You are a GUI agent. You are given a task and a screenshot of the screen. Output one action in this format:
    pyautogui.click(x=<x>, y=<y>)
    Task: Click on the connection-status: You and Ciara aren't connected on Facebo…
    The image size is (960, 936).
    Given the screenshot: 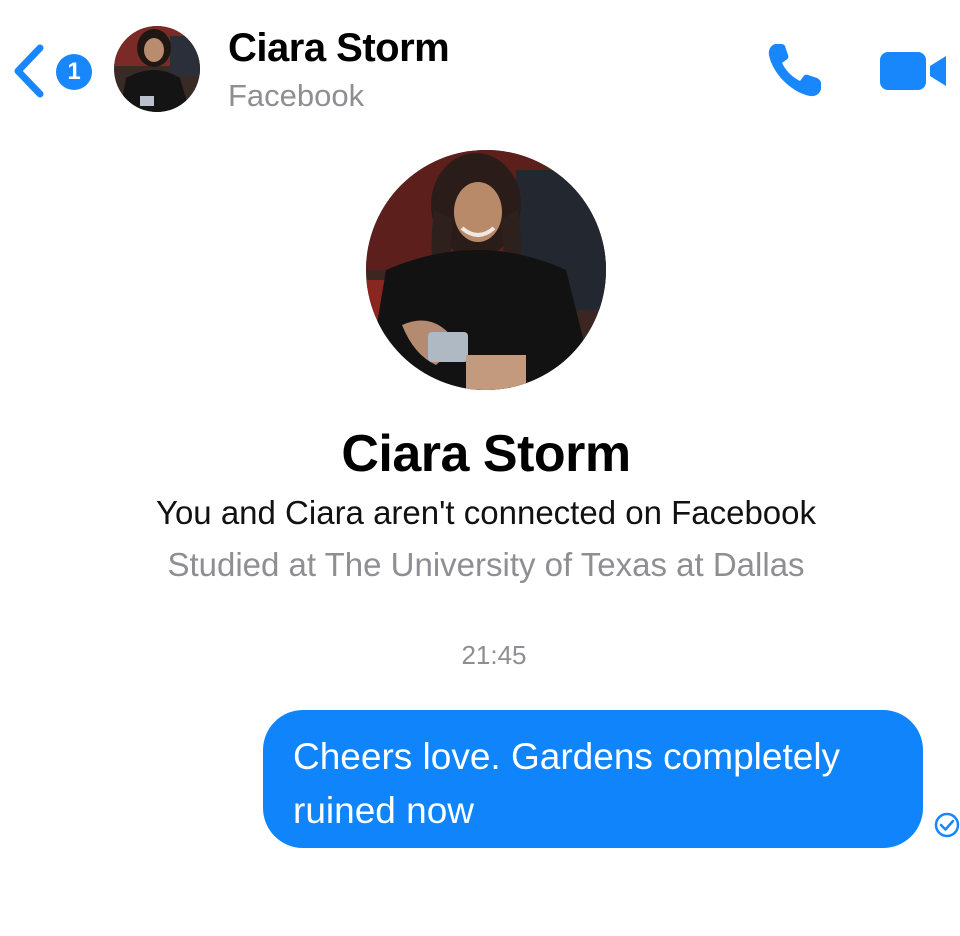 What is the action you would take?
    pyautogui.click(x=486, y=512)
    